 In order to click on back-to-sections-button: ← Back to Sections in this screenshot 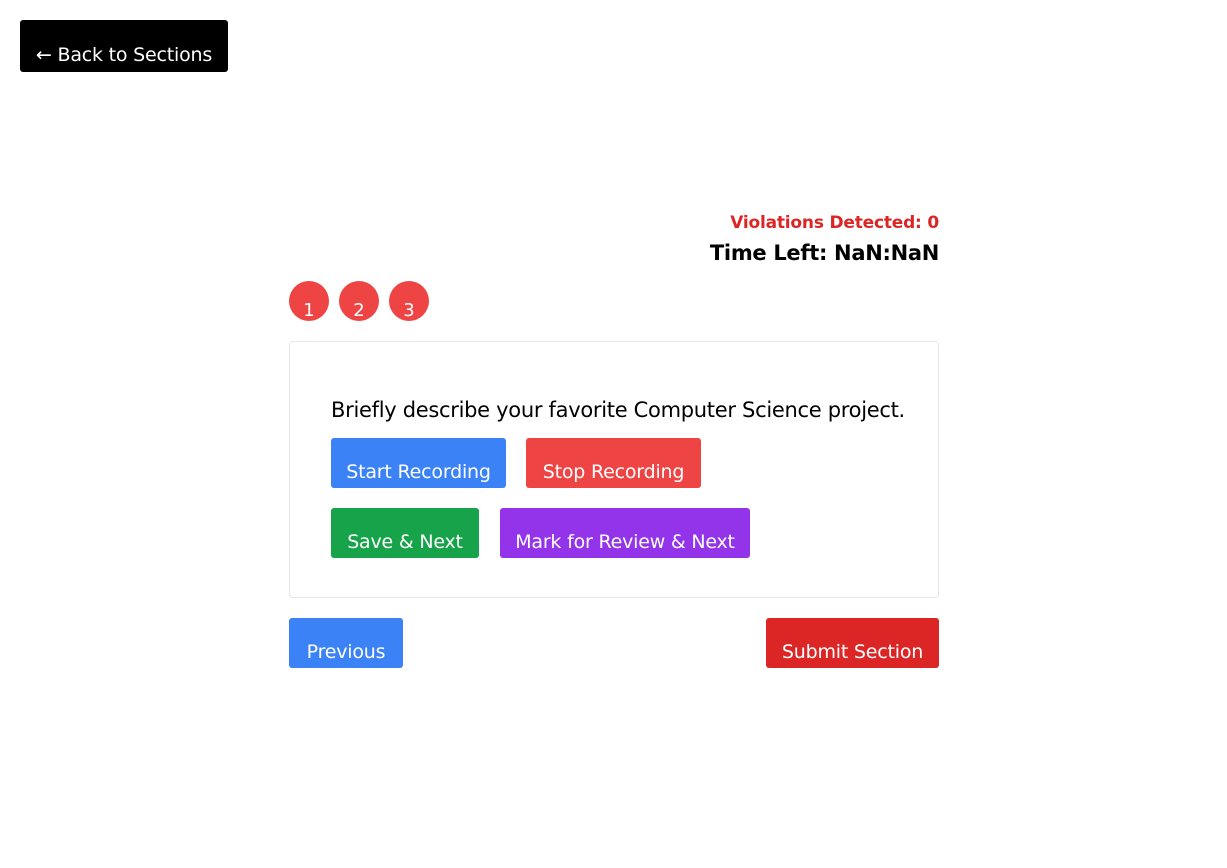, I will do `click(124, 46)`.